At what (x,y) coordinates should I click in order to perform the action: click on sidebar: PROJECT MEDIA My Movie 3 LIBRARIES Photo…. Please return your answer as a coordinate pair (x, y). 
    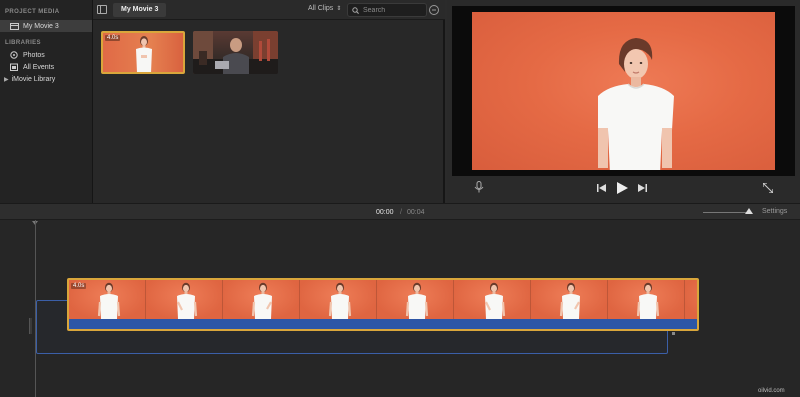
    Looking at the image, I should click on (46, 101).